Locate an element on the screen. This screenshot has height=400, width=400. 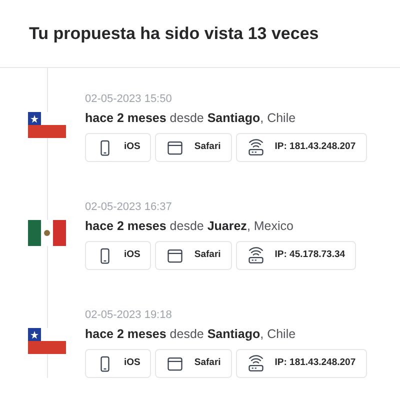
view-summary: hace 2 meses desde Juarez, Mexico is located at coordinates (189, 226).